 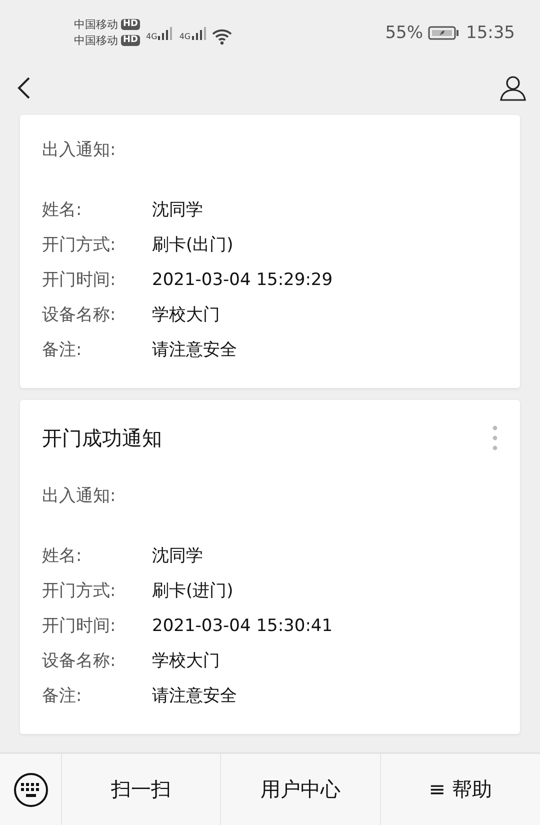 What do you see at coordinates (404, 32) in the screenshot?
I see `battery-percent: 55%` at bounding box center [404, 32].